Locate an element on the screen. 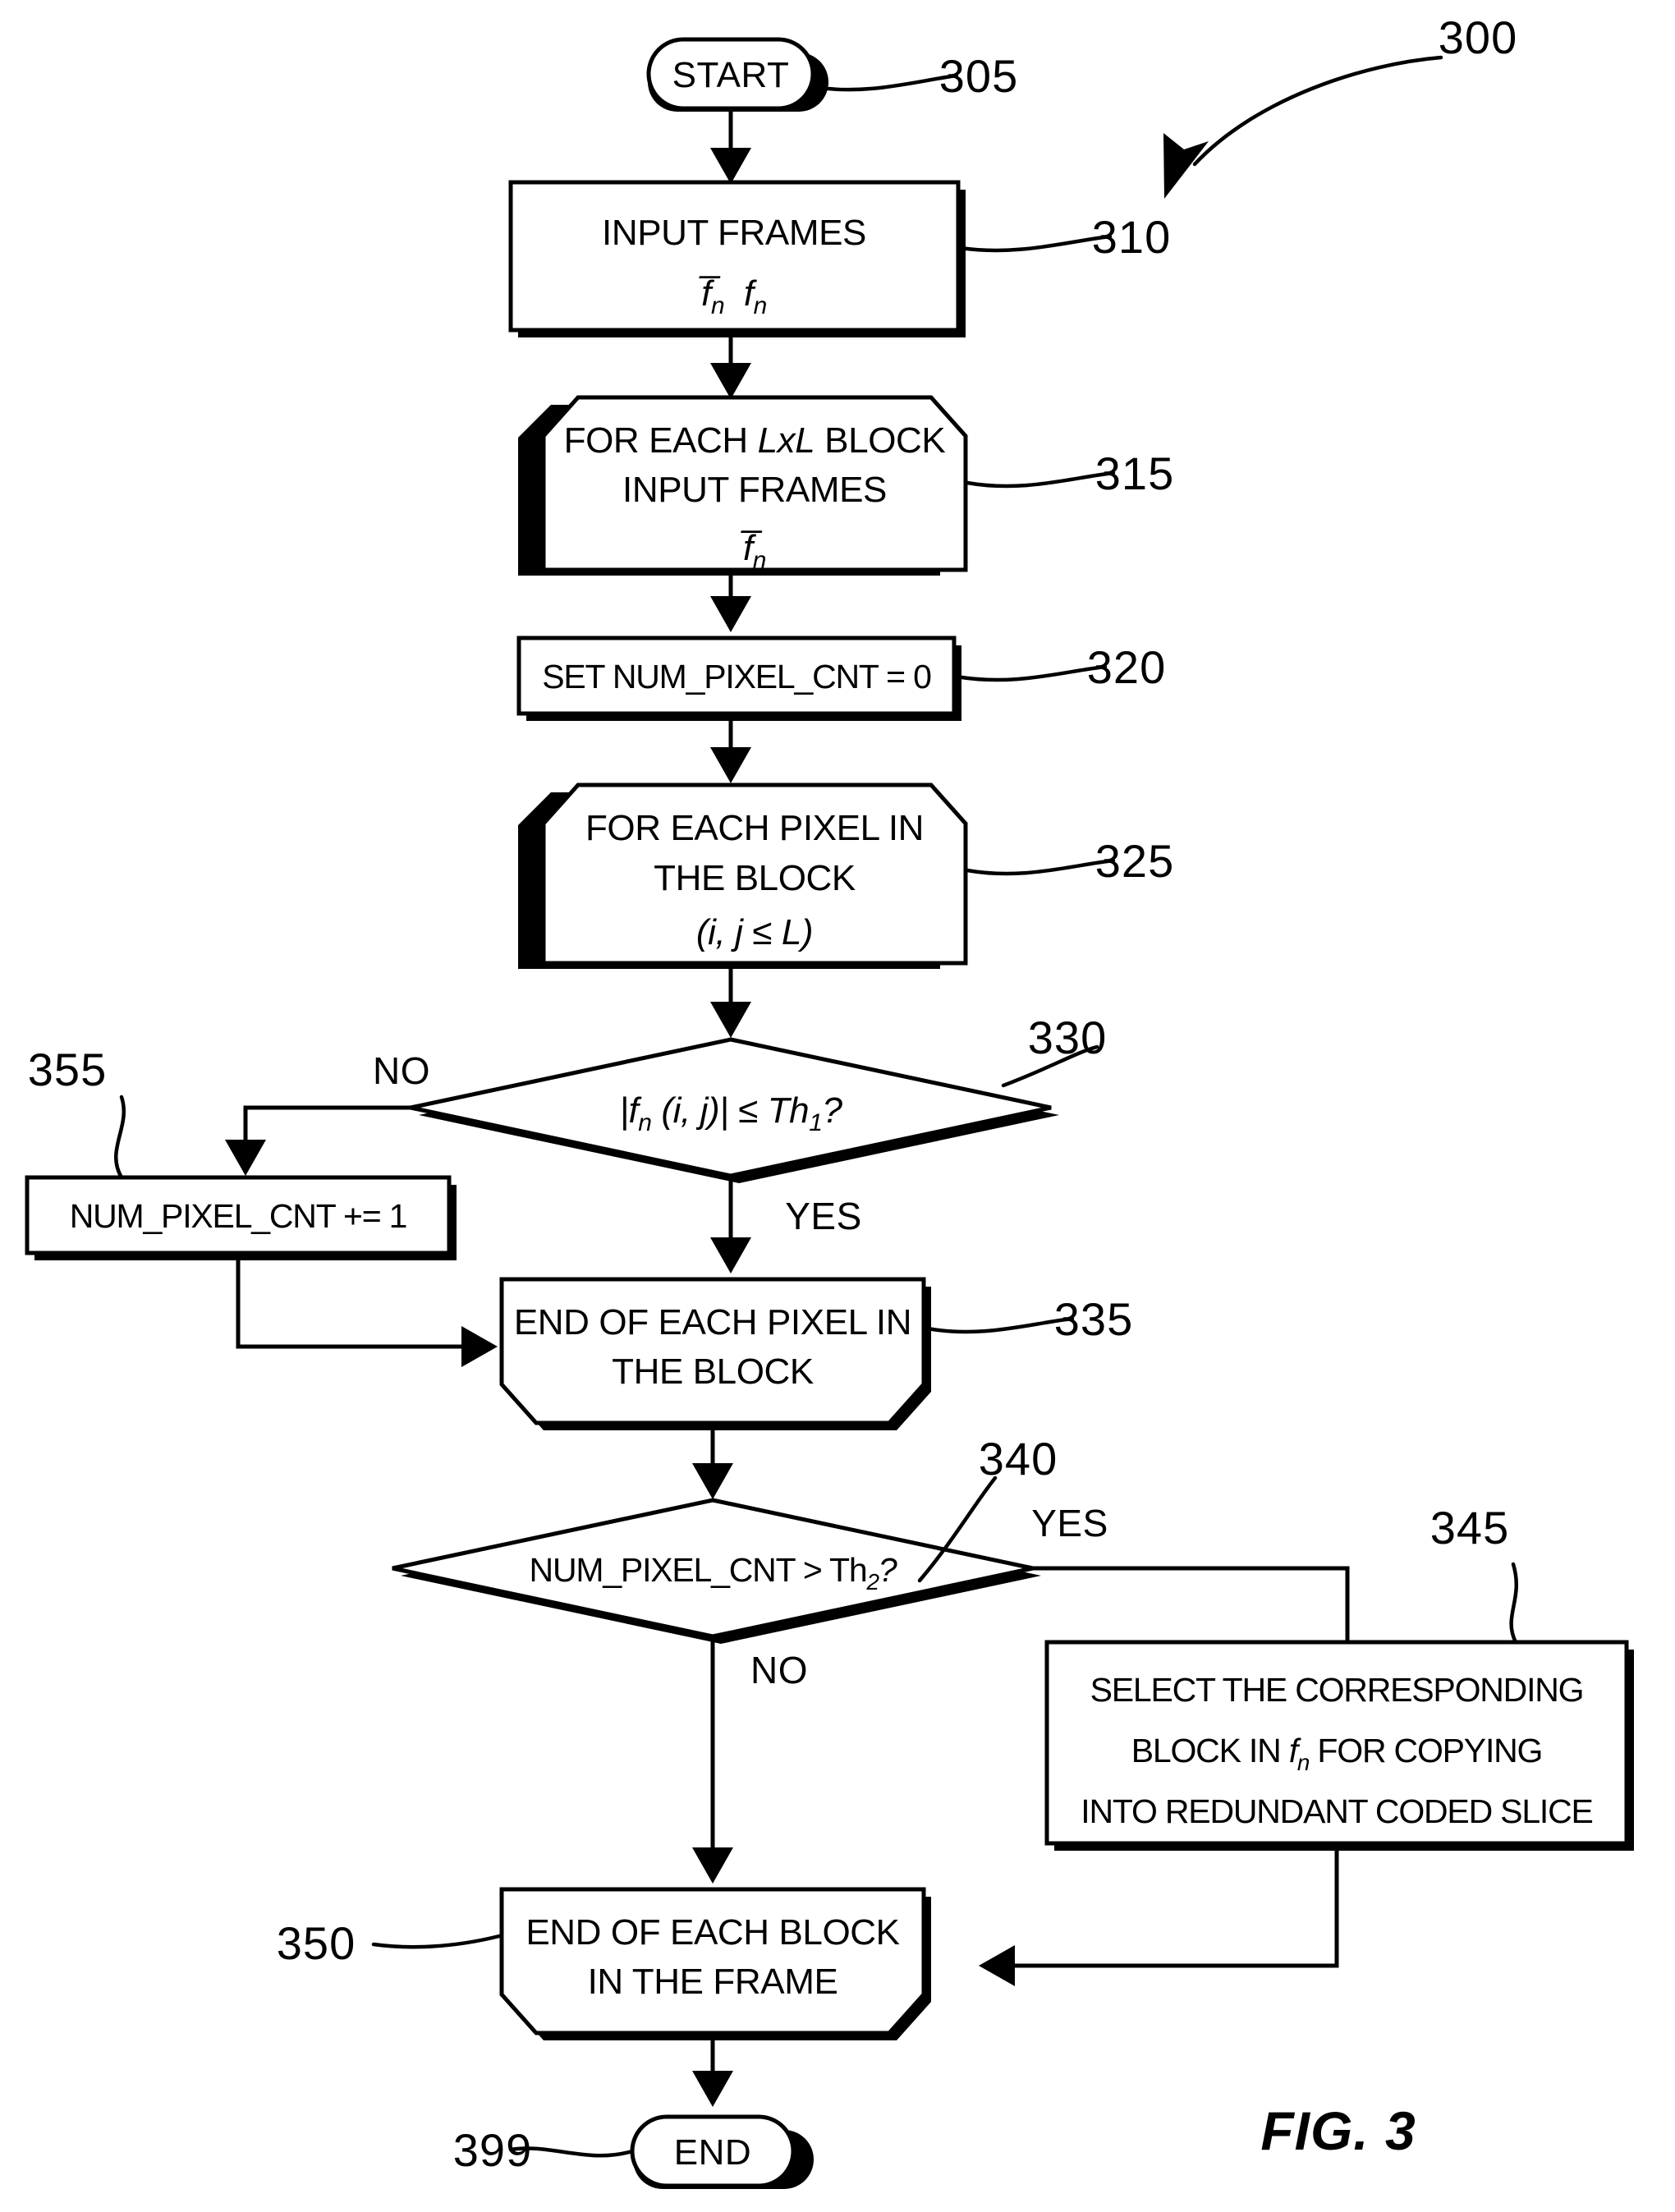 The height and width of the screenshot is (2212, 1675). ref-number-315: 315 is located at coordinates (1134, 473).